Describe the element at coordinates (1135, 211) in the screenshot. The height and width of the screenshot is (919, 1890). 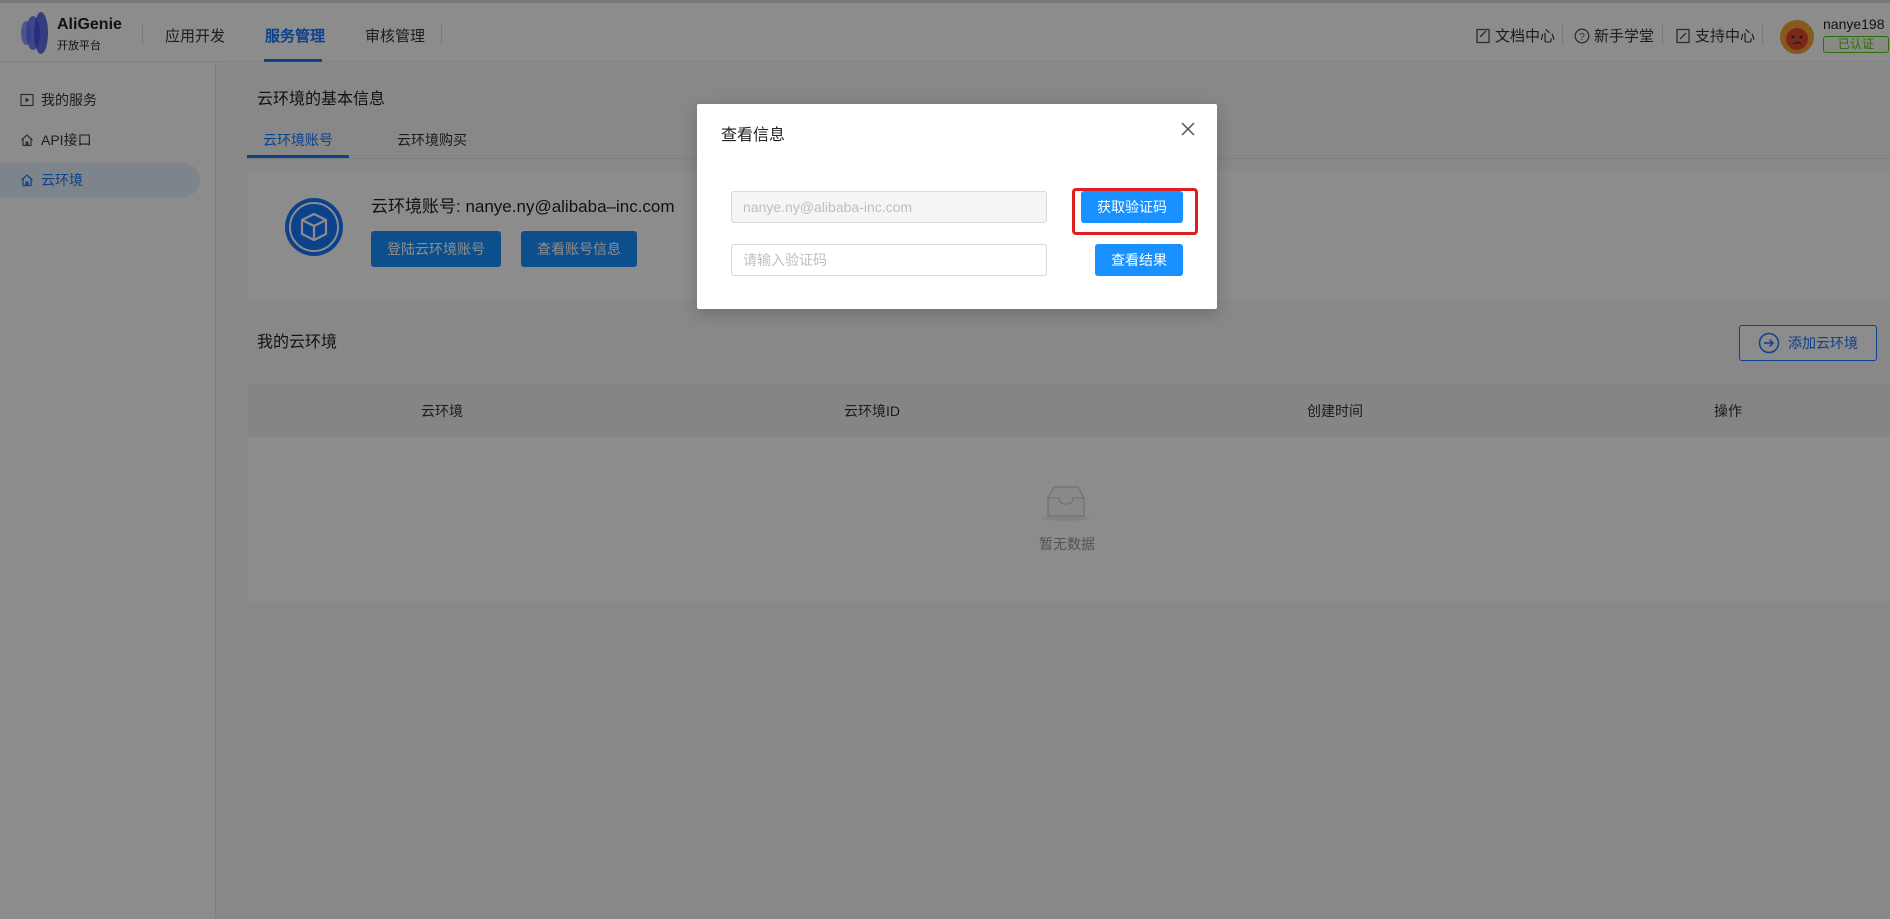
I see `annotation-highlight-box` at that location.